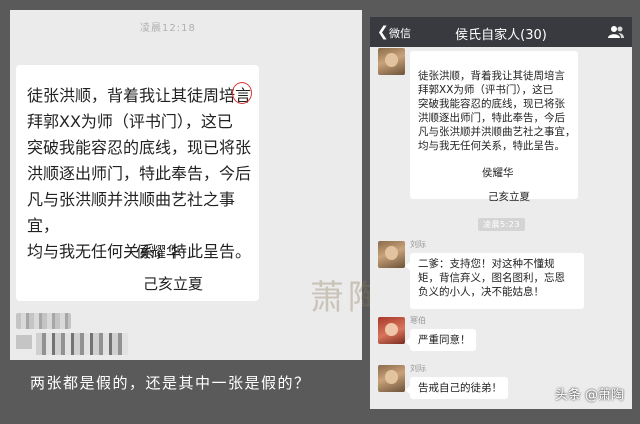  I want to click on chat-signature-name: 侯耀华, so click(498, 173).